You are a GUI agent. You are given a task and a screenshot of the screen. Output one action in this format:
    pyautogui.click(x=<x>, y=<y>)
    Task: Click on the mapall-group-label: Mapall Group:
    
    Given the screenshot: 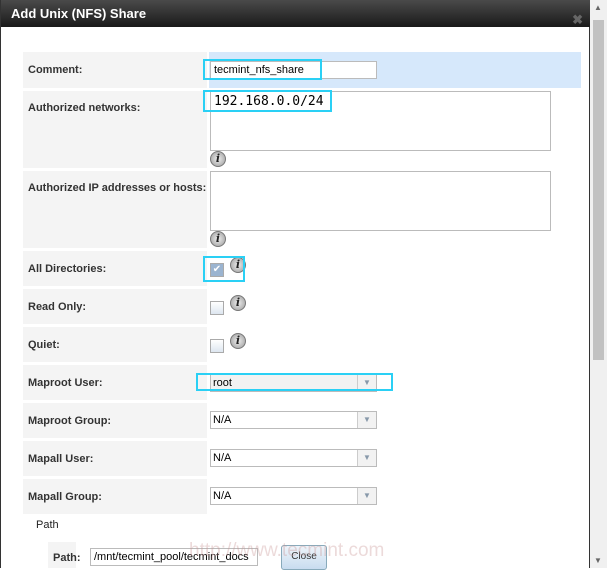 What is the action you would take?
    pyautogui.click(x=115, y=496)
    